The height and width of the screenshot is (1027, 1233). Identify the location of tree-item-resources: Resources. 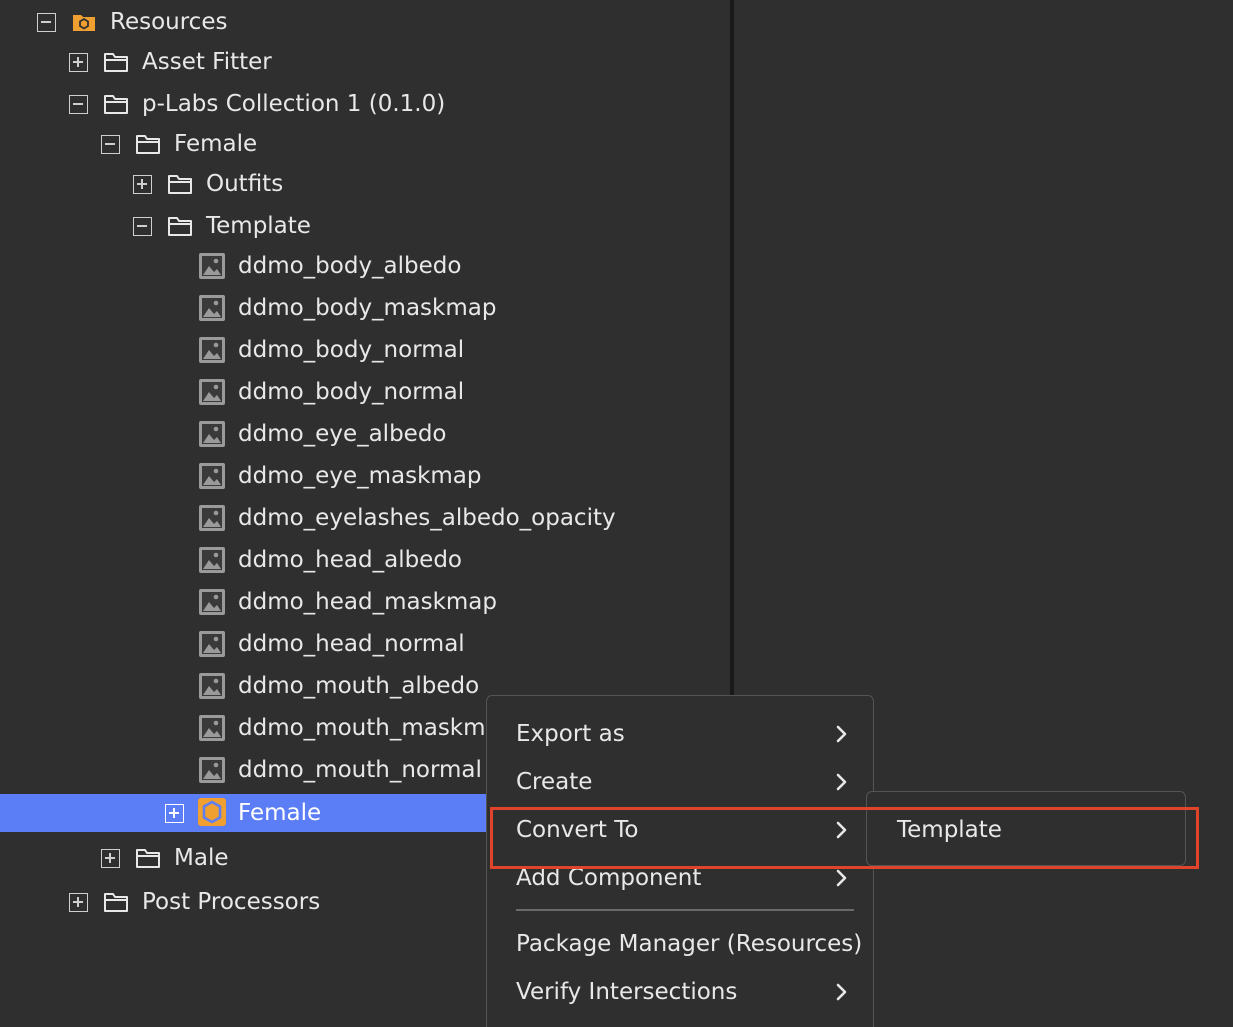
(365, 22).